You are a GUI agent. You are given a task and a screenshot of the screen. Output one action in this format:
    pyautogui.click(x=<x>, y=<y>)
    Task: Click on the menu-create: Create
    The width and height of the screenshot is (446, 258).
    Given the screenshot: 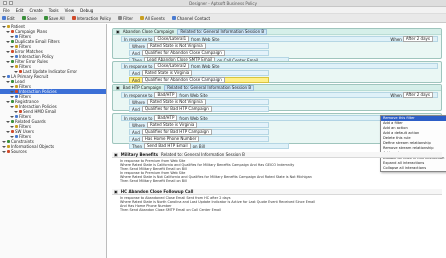 What is the action you would take?
    pyautogui.click(x=35, y=10)
    